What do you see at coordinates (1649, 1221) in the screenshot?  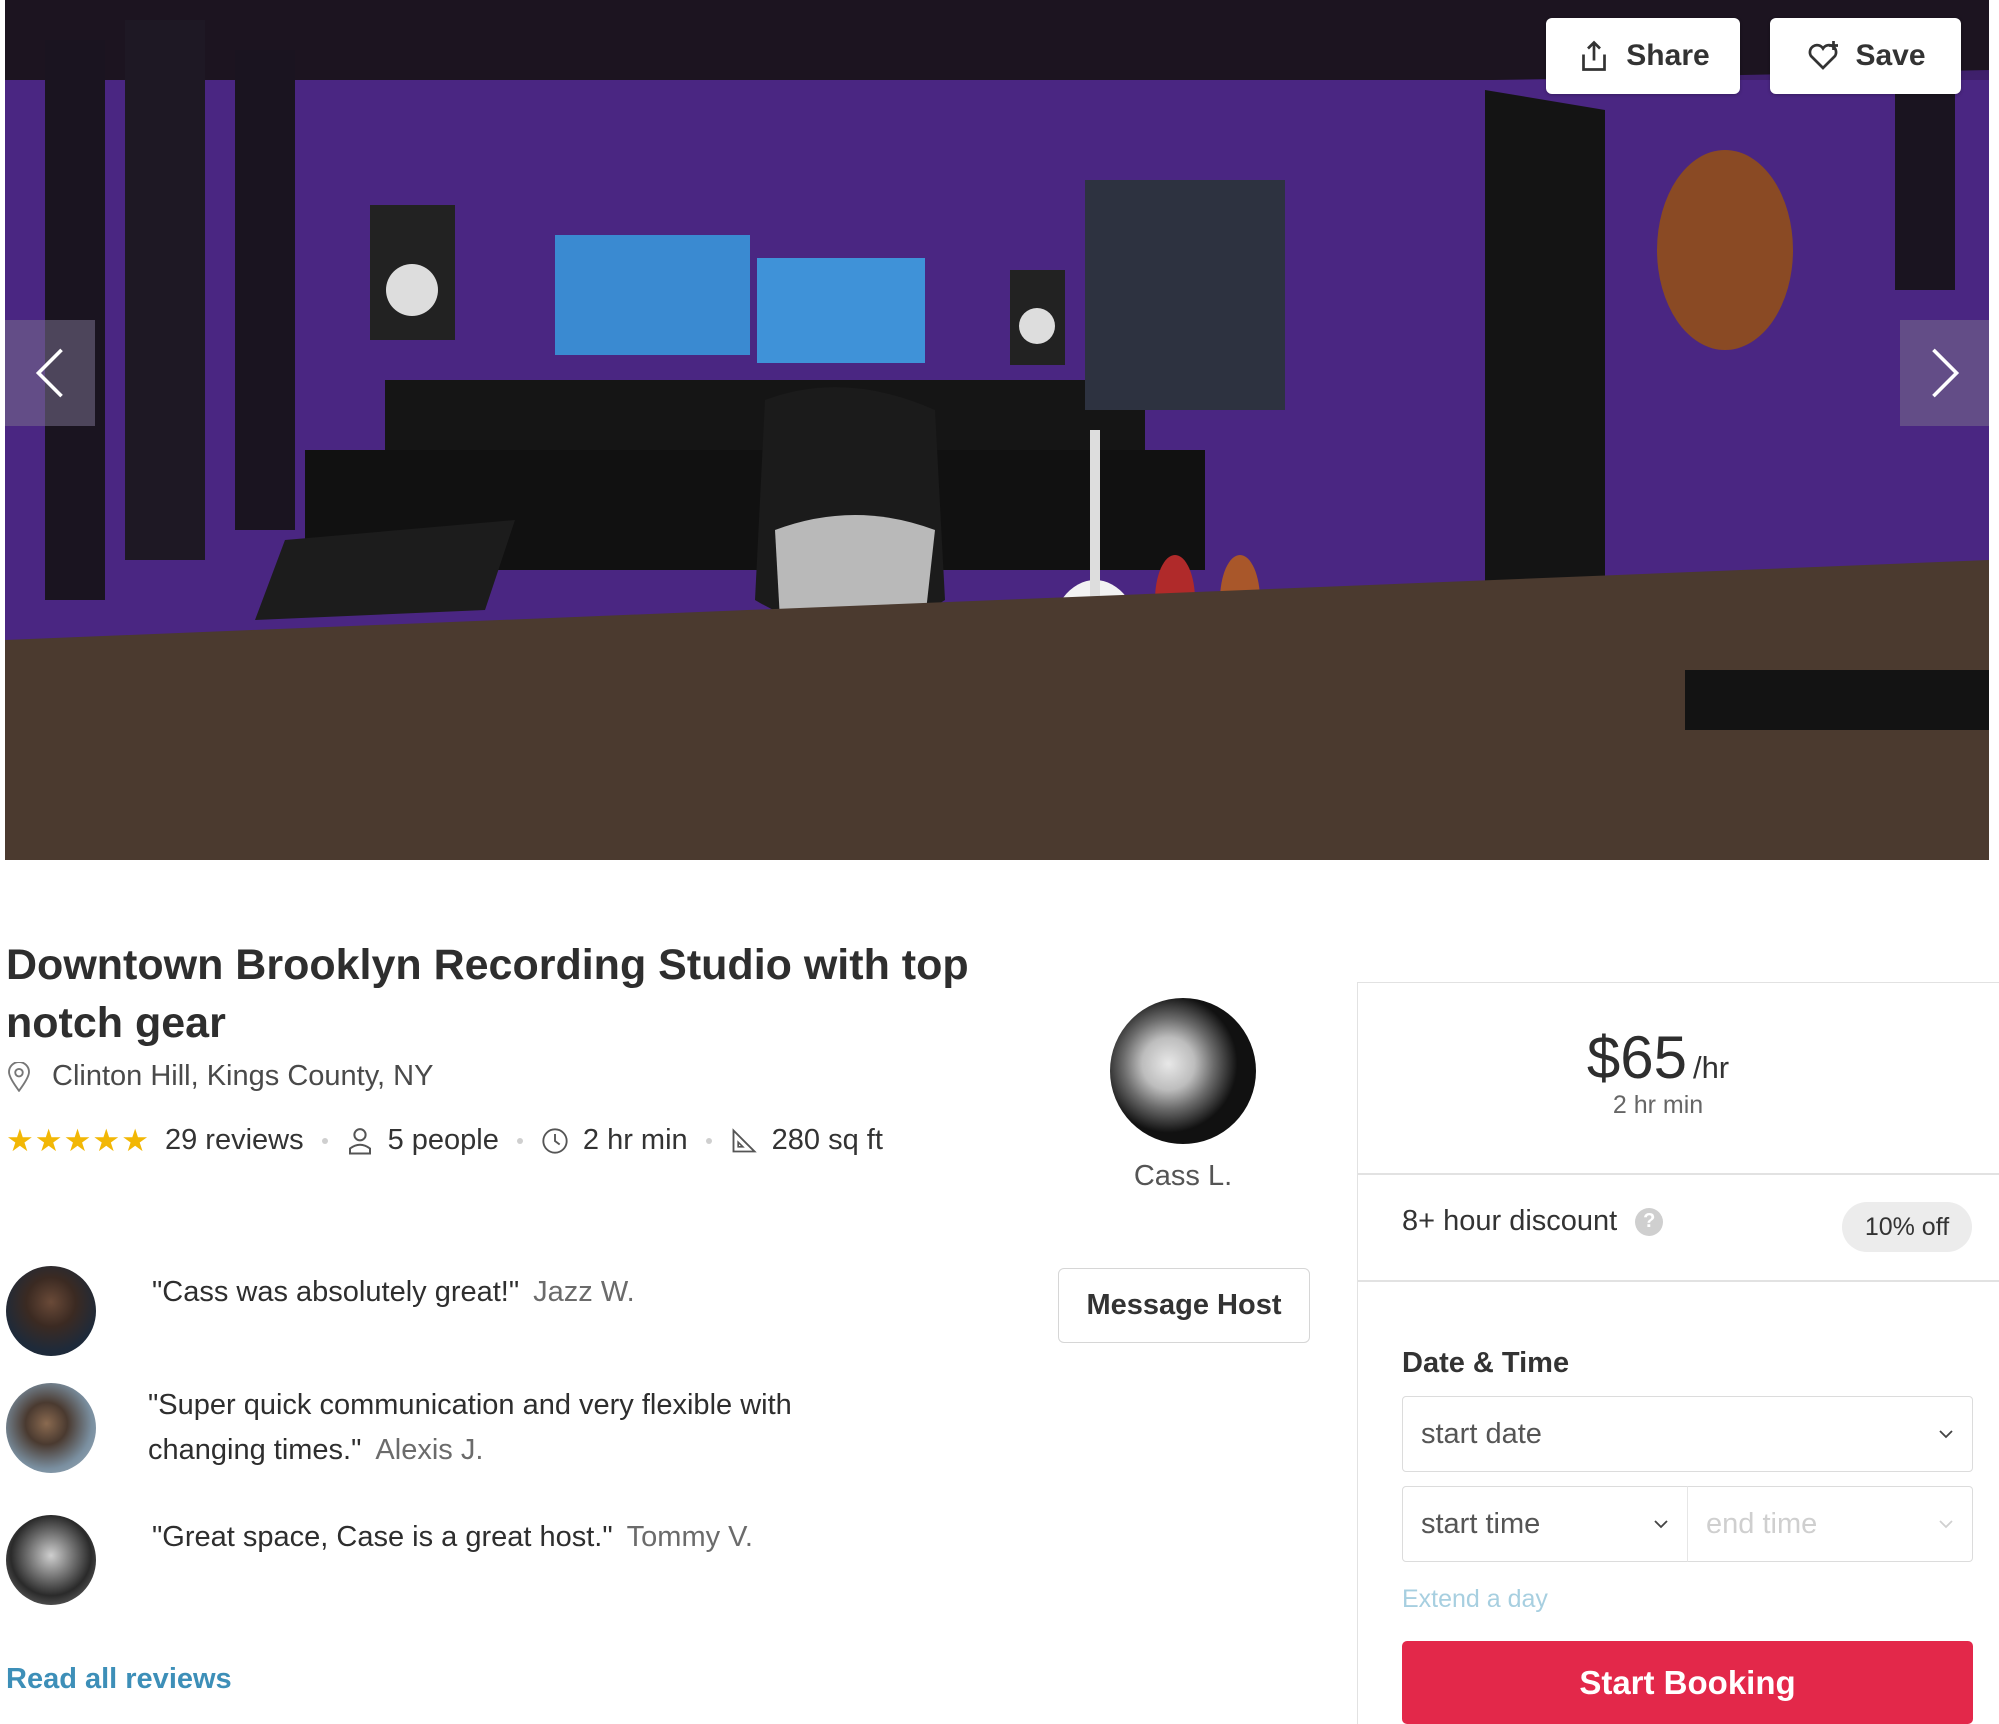 I see `help-icon: ?` at bounding box center [1649, 1221].